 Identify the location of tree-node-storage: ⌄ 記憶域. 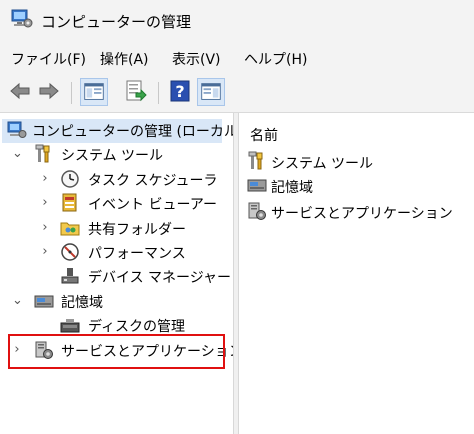
(115, 302).